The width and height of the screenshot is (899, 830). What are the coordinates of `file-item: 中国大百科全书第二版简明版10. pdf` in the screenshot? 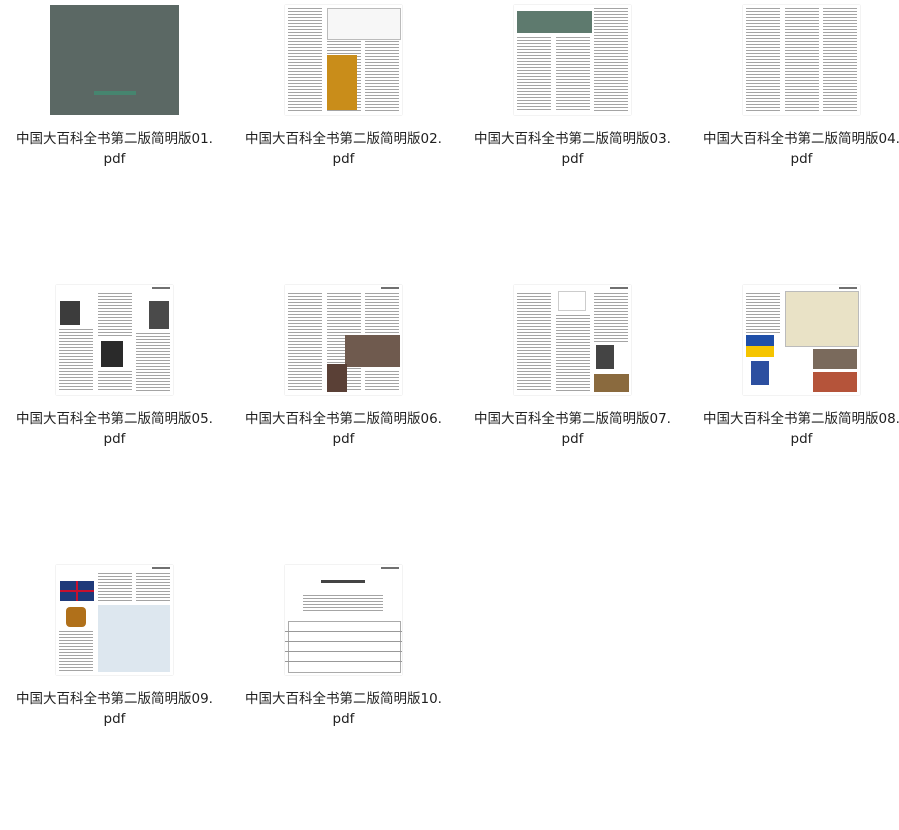 It's located at (343, 695).